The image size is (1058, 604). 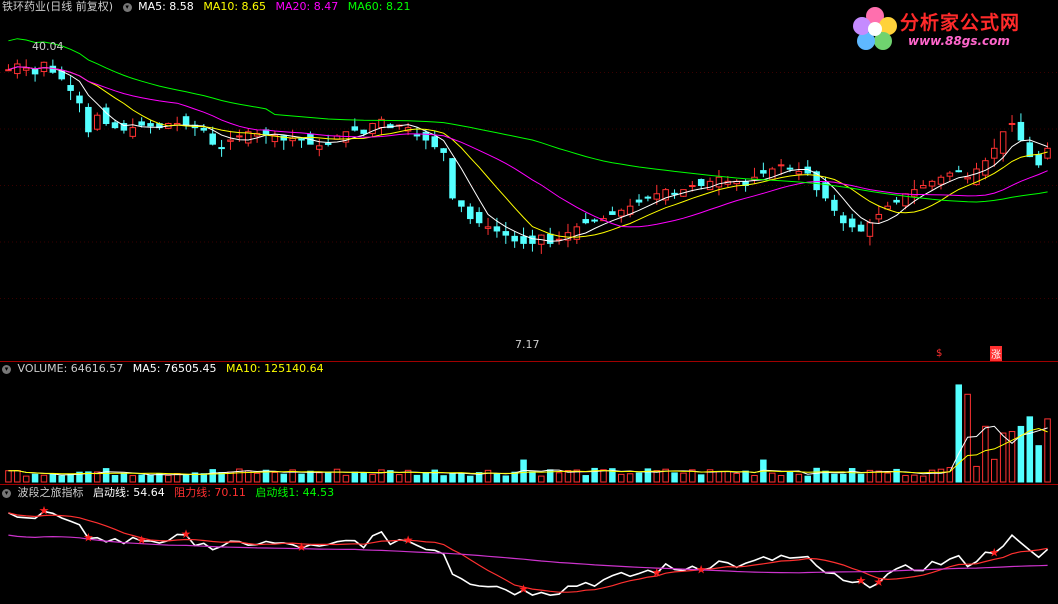 I want to click on resistance-line-value: 阻力线: 70.11, so click(x=210, y=492).